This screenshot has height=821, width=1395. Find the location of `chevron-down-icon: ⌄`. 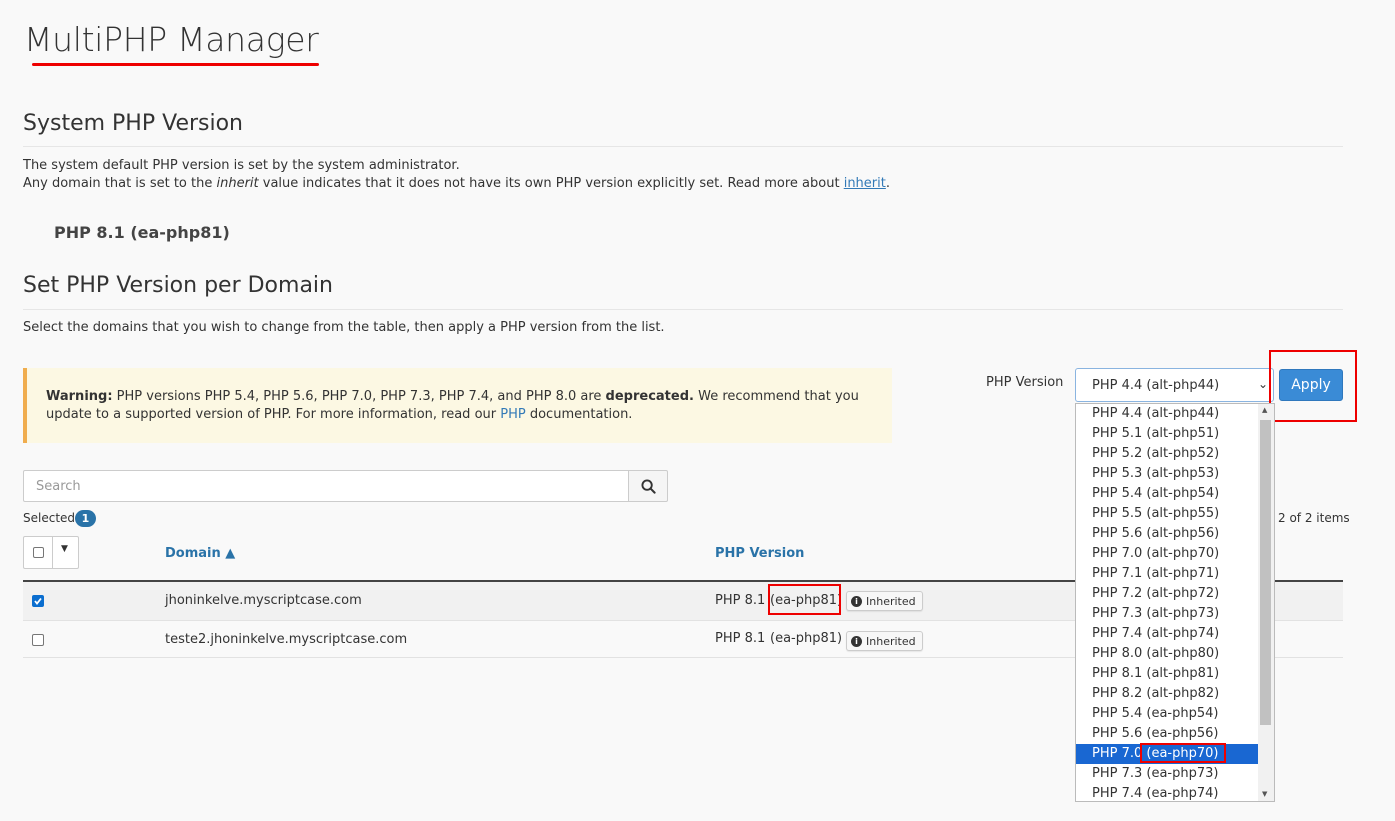

chevron-down-icon: ⌄ is located at coordinates (1263, 384).